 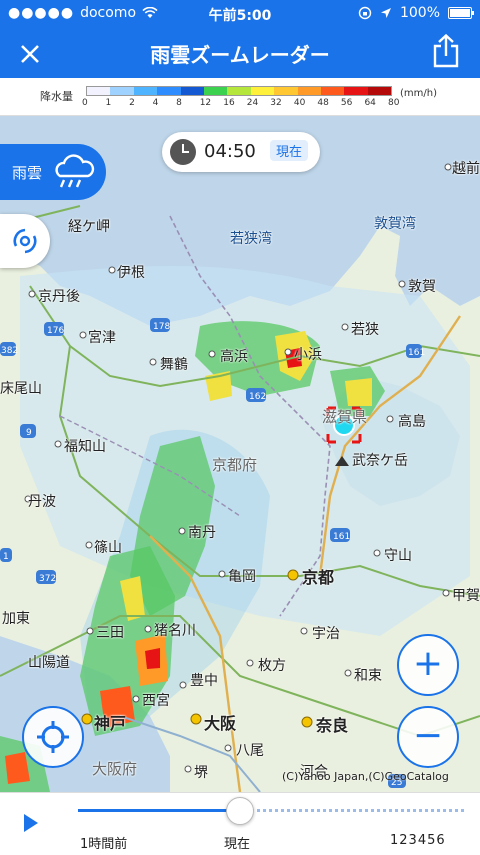 I want to click on place-kyotango: 京丹後, so click(x=59, y=297).